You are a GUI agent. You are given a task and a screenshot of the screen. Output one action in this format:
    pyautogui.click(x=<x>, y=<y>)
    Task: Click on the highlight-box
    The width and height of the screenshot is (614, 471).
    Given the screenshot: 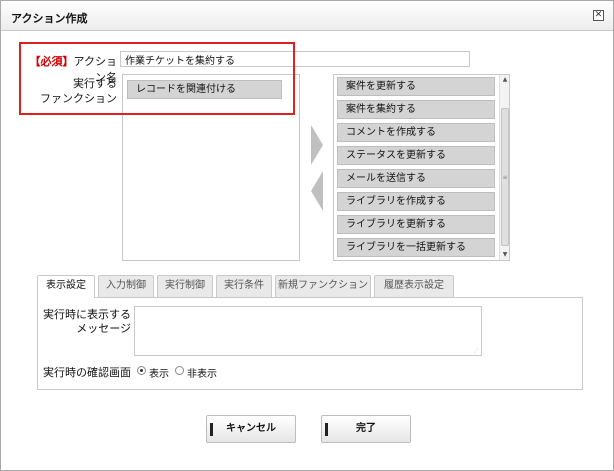 What is the action you would take?
    pyautogui.click(x=157, y=78)
    